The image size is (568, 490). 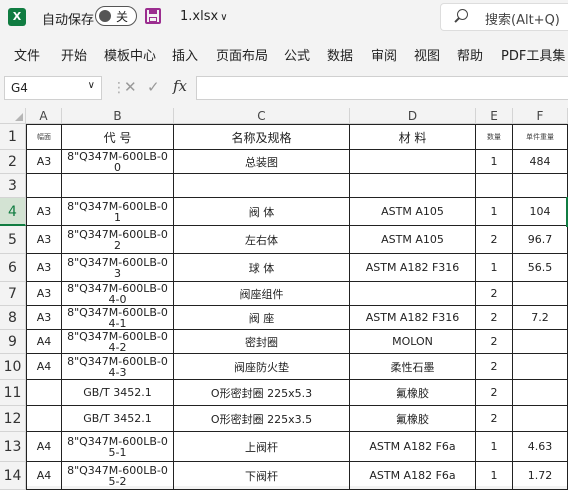 What do you see at coordinates (118, 240) in the screenshot?
I see `table-cell: 8"Q347M-600LB-02` at bounding box center [118, 240].